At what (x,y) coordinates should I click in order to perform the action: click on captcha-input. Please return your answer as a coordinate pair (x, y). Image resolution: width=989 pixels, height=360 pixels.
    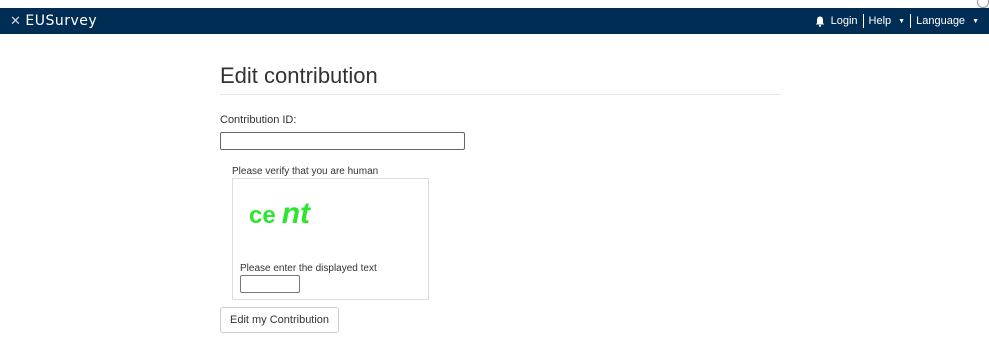
    Looking at the image, I should click on (270, 284).